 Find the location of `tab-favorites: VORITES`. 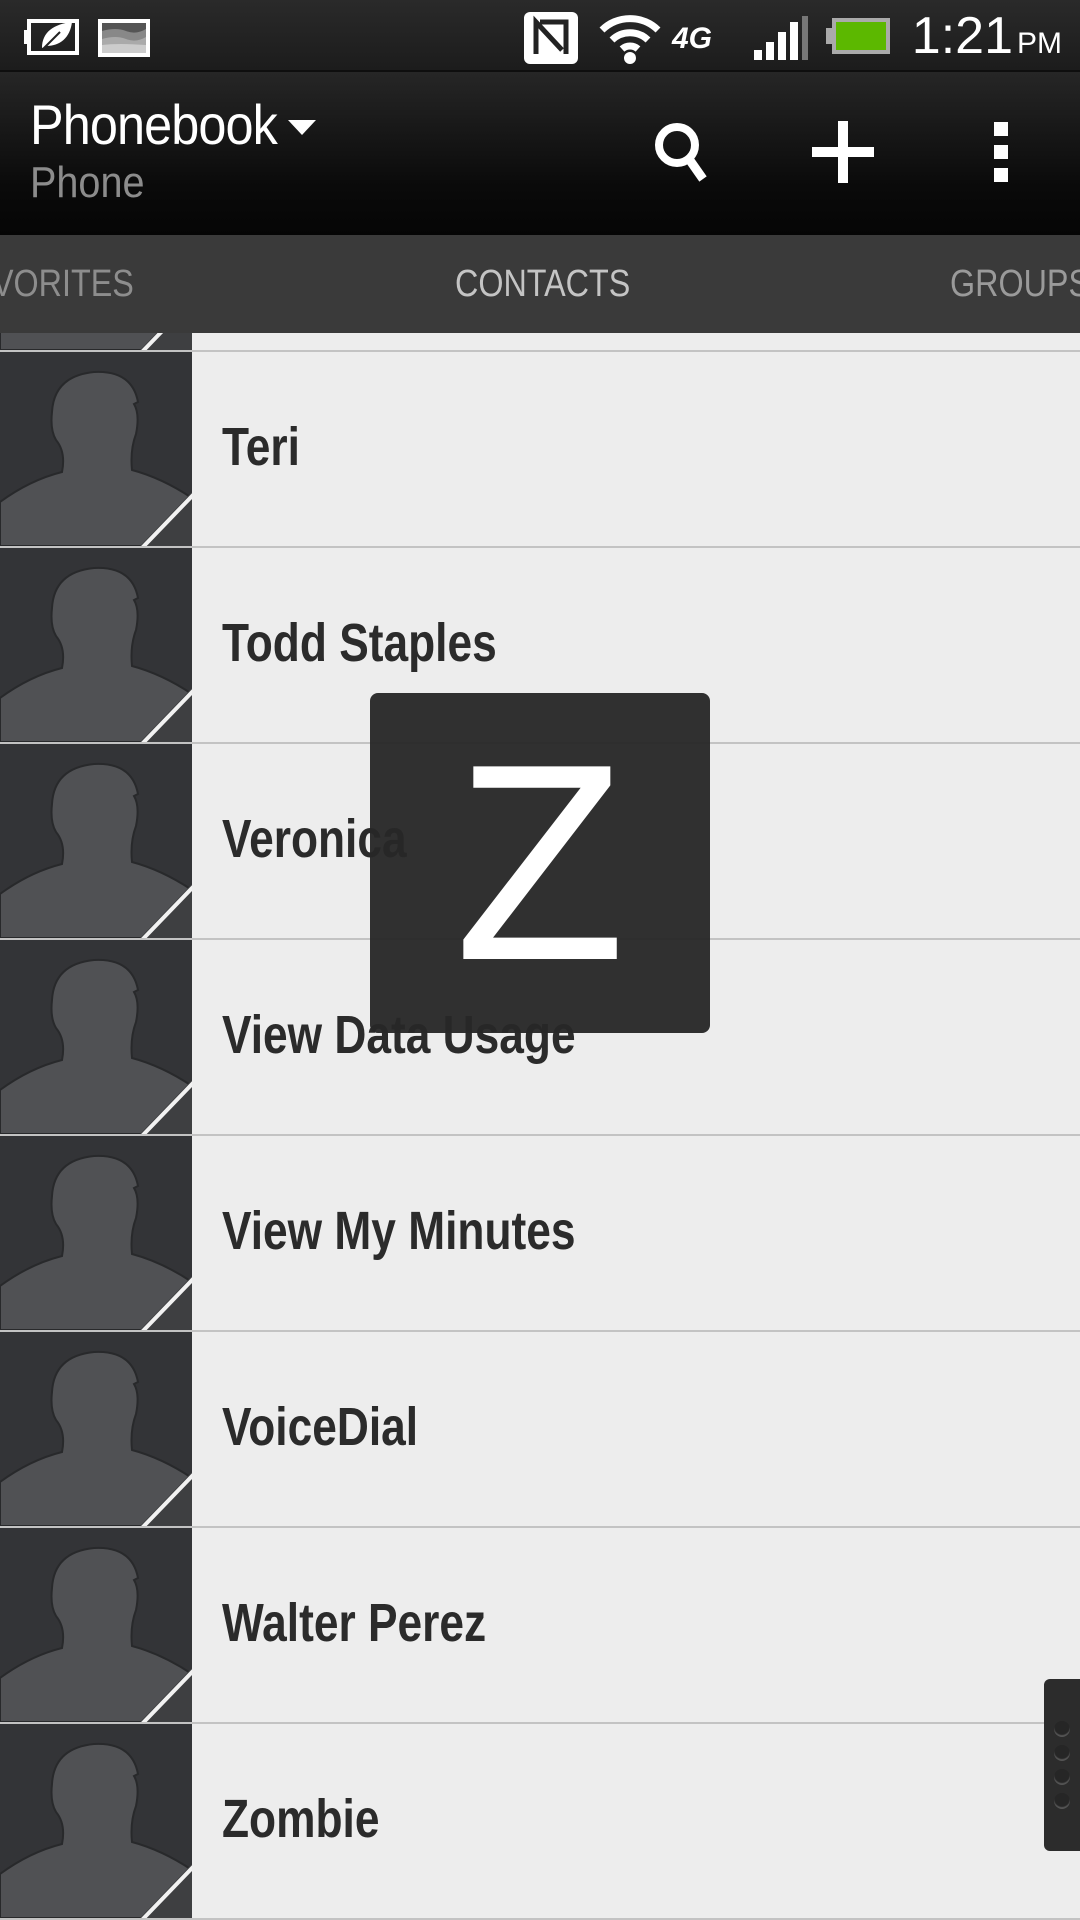

tab-favorites: VORITES is located at coordinates (67, 284).